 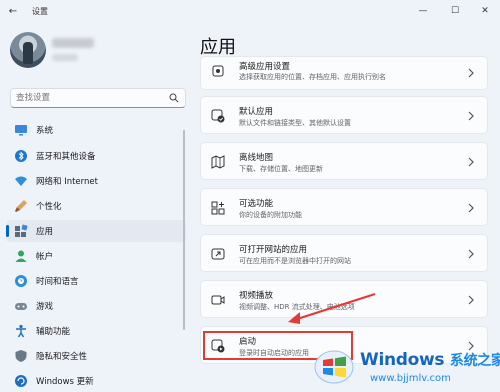 I want to click on window-title: 设置, so click(x=40, y=11).